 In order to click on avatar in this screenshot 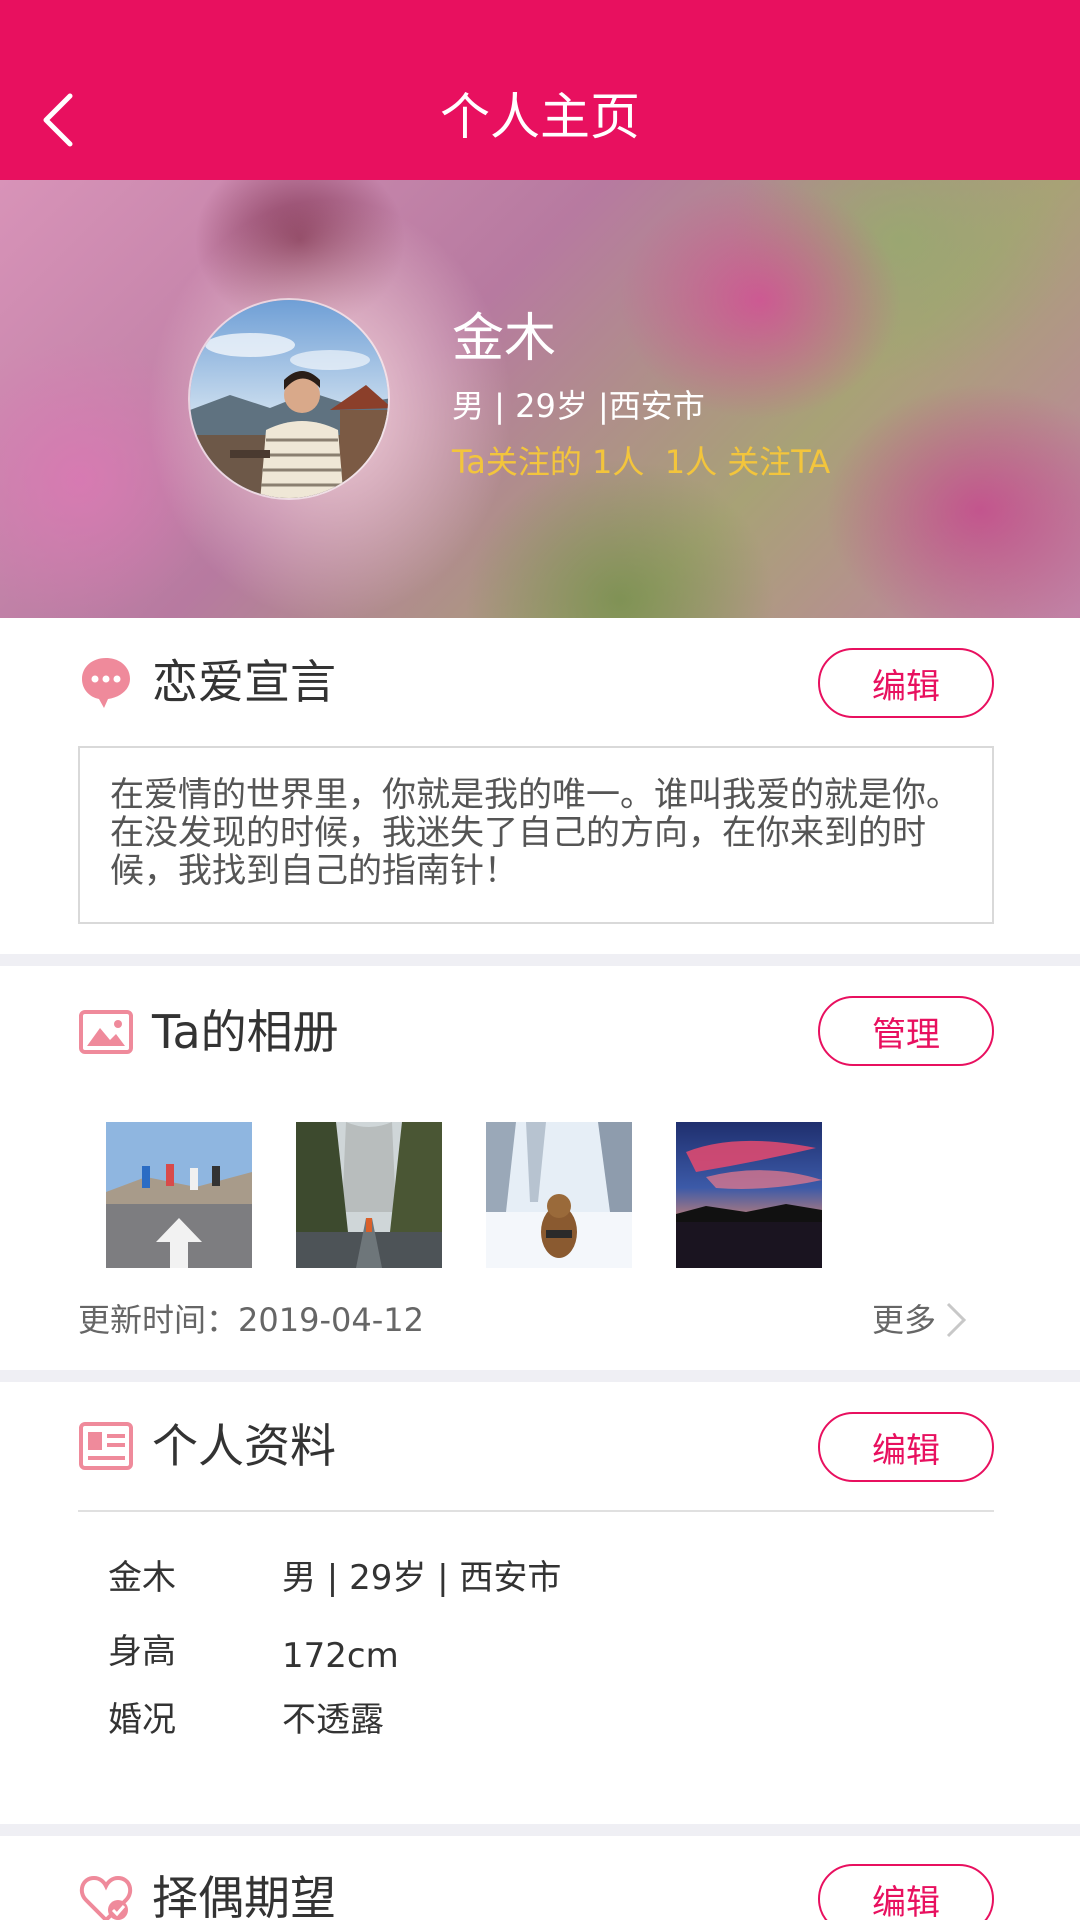, I will do `click(289, 399)`.